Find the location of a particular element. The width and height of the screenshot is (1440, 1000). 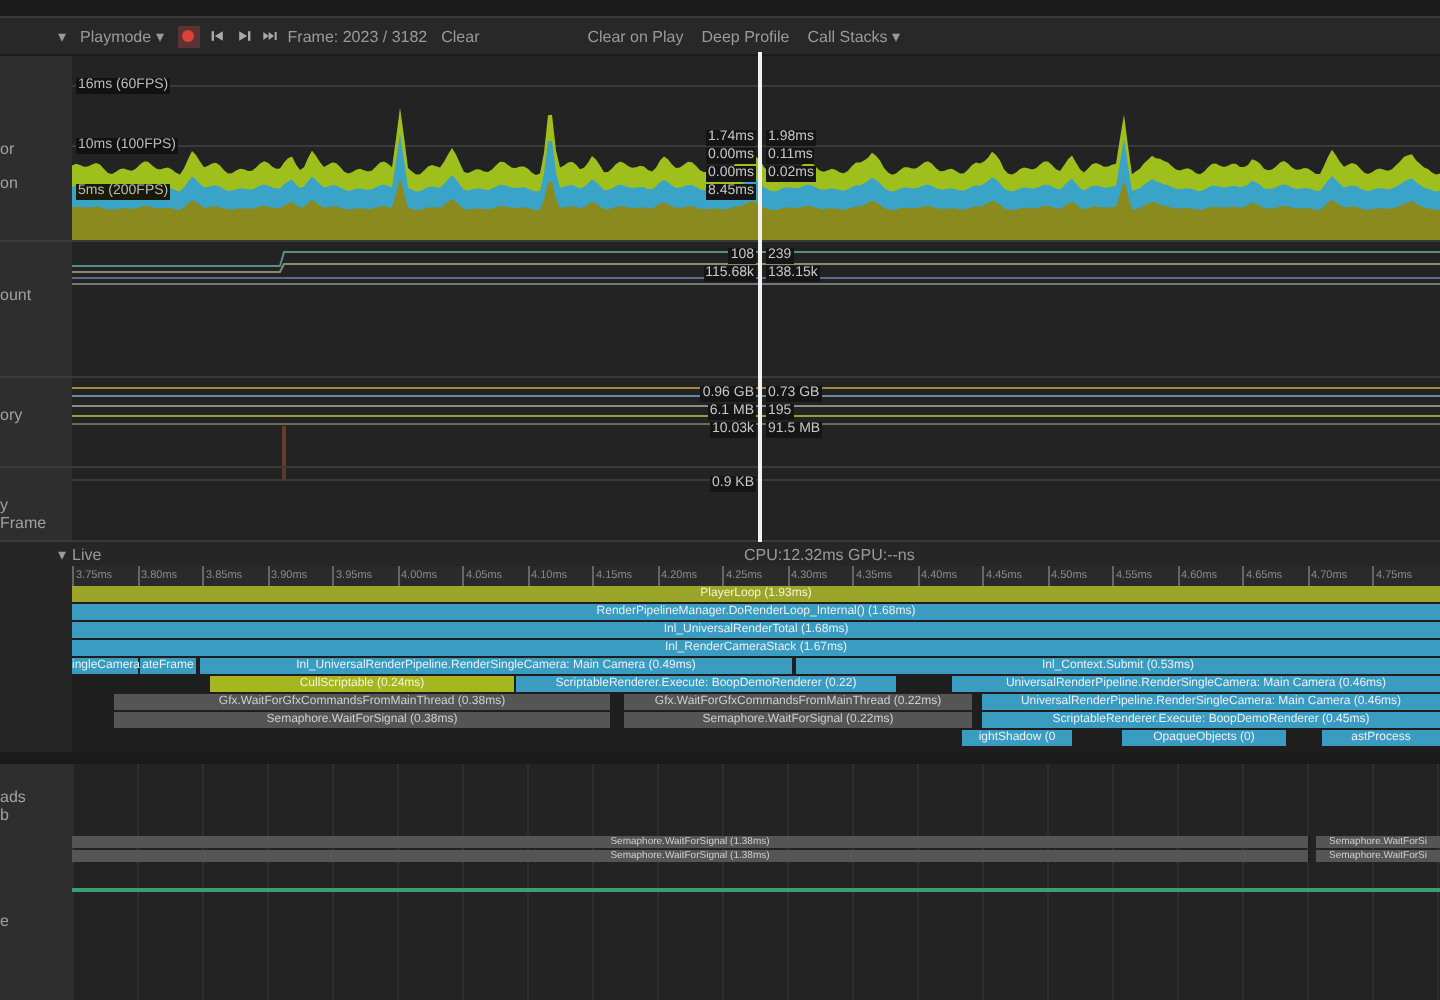

module-label: Frame is located at coordinates (23, 523).